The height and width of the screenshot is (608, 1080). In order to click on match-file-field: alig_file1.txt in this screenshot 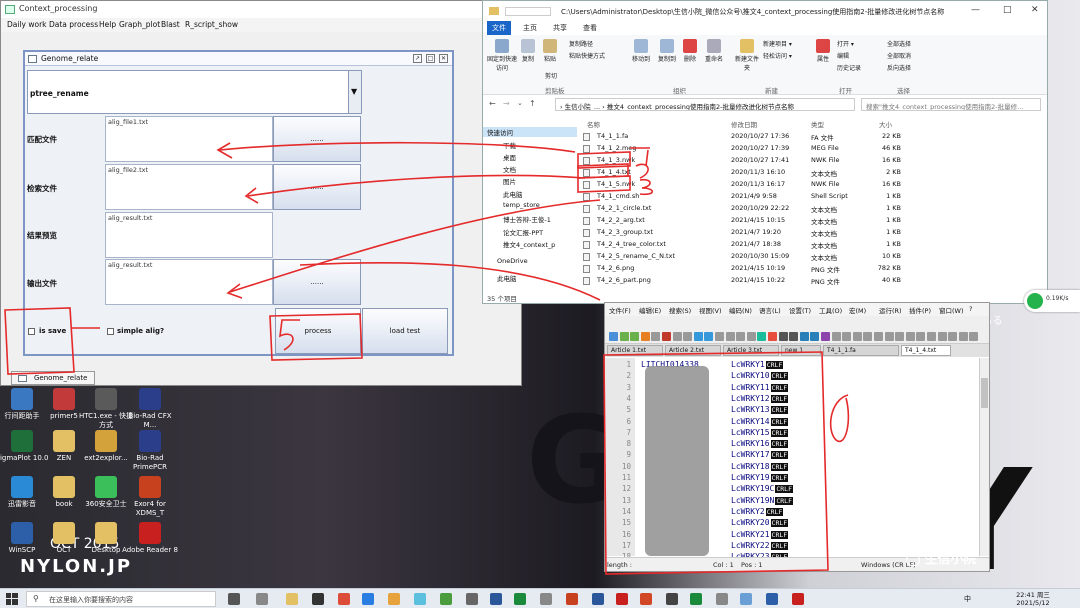, I will do `click(189, 139)`.